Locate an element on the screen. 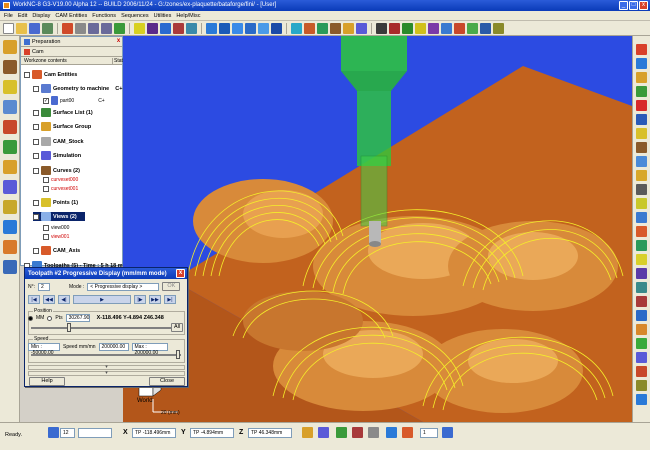 The image size is (650, 450). page-next-icon is located at coordinates (447, 432).